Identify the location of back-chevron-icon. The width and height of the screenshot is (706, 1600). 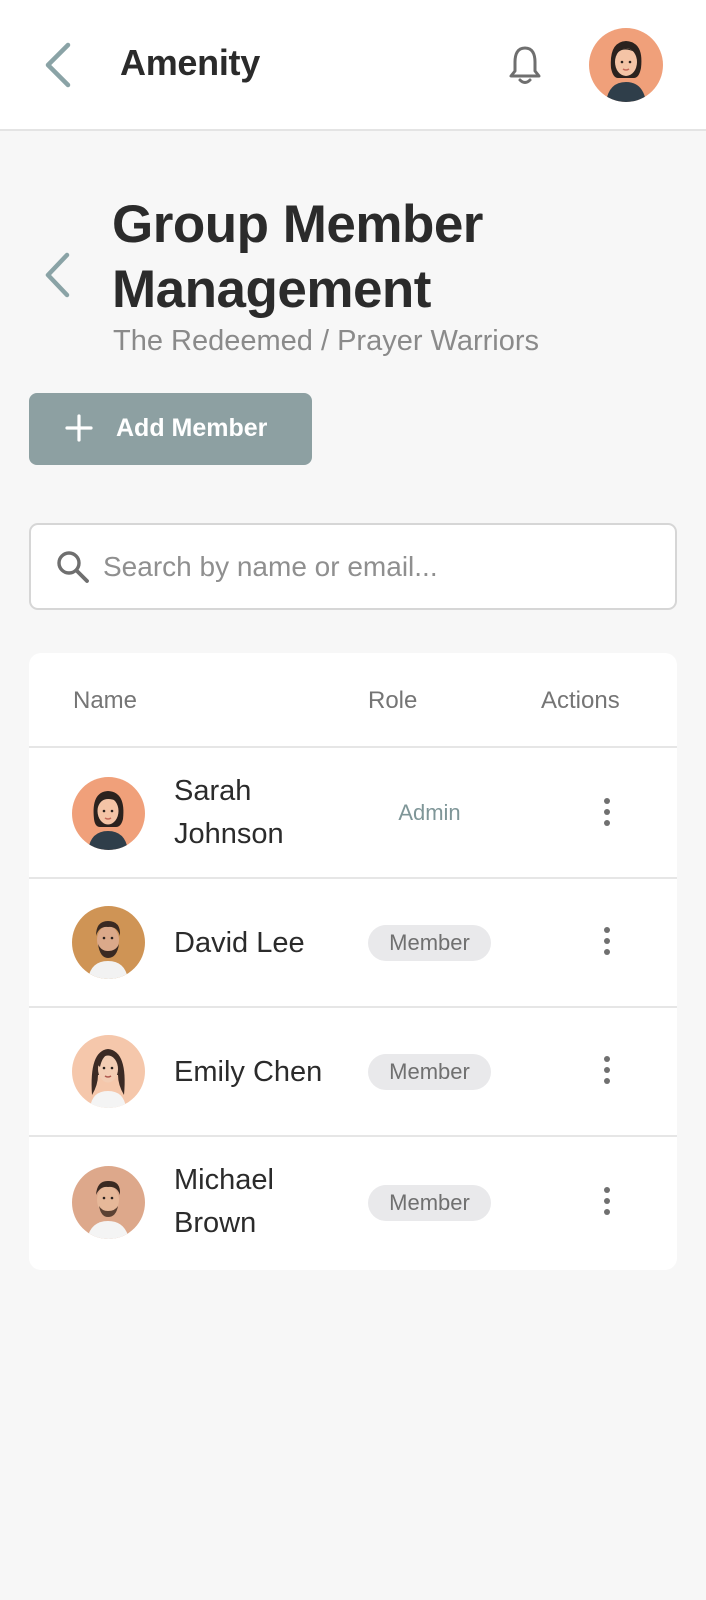
(58, 65).